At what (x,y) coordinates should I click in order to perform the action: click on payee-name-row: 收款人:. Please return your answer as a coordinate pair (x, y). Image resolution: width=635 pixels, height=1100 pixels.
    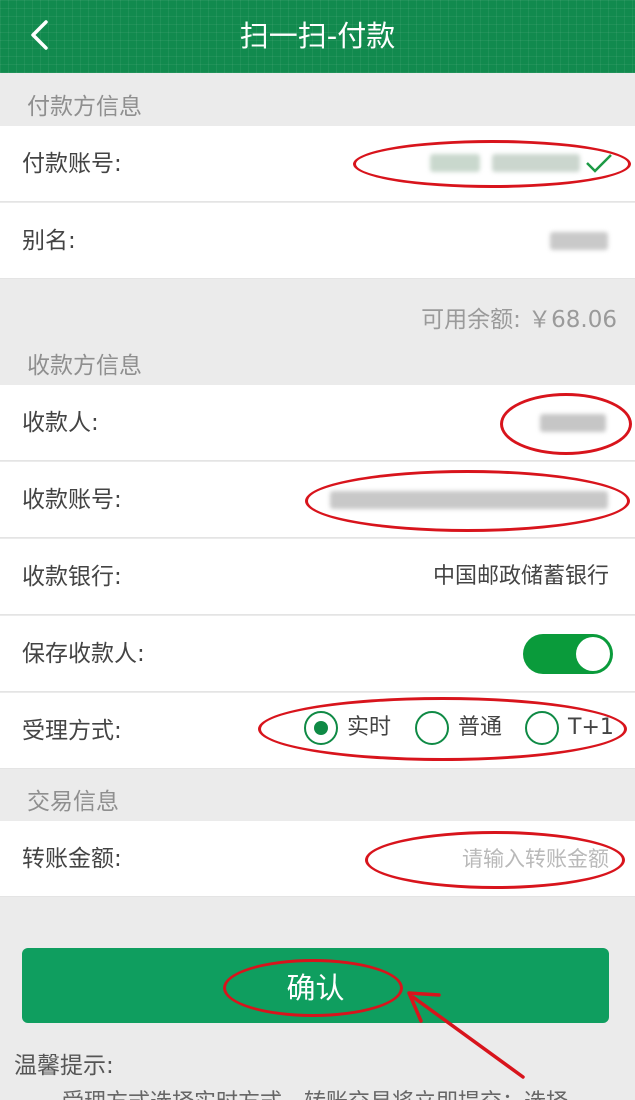
    Looking at the image, I should click on (317, 423).